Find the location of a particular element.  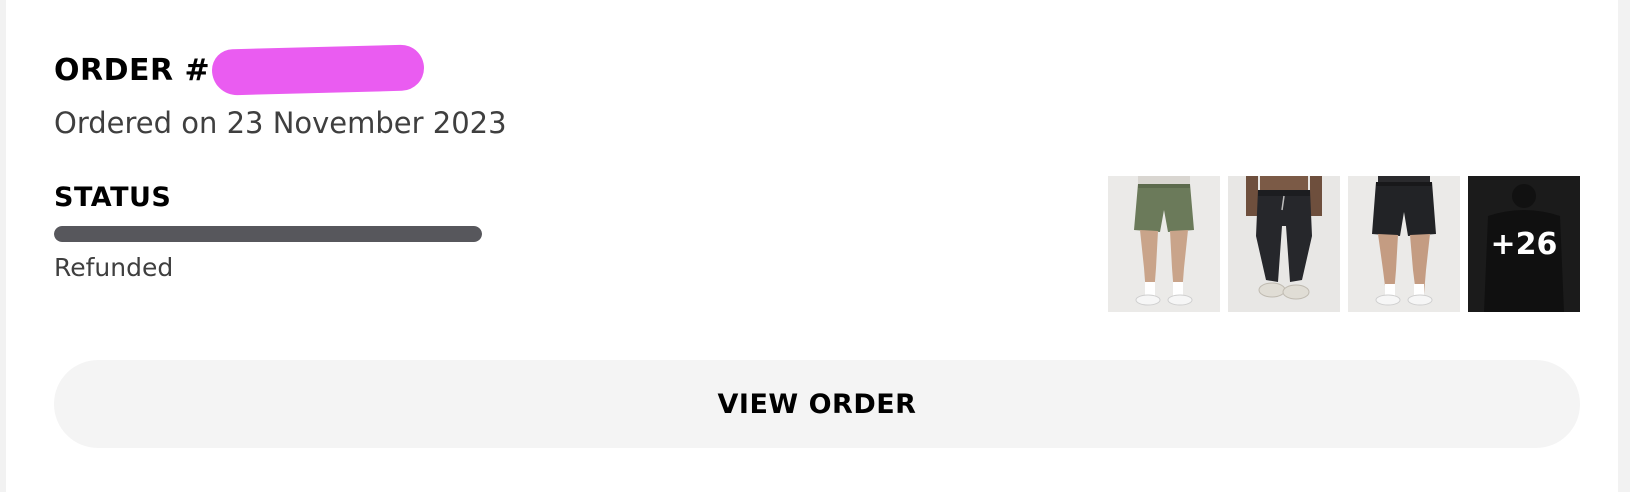

black-joggers-image is located at coordinates (1284, 244).